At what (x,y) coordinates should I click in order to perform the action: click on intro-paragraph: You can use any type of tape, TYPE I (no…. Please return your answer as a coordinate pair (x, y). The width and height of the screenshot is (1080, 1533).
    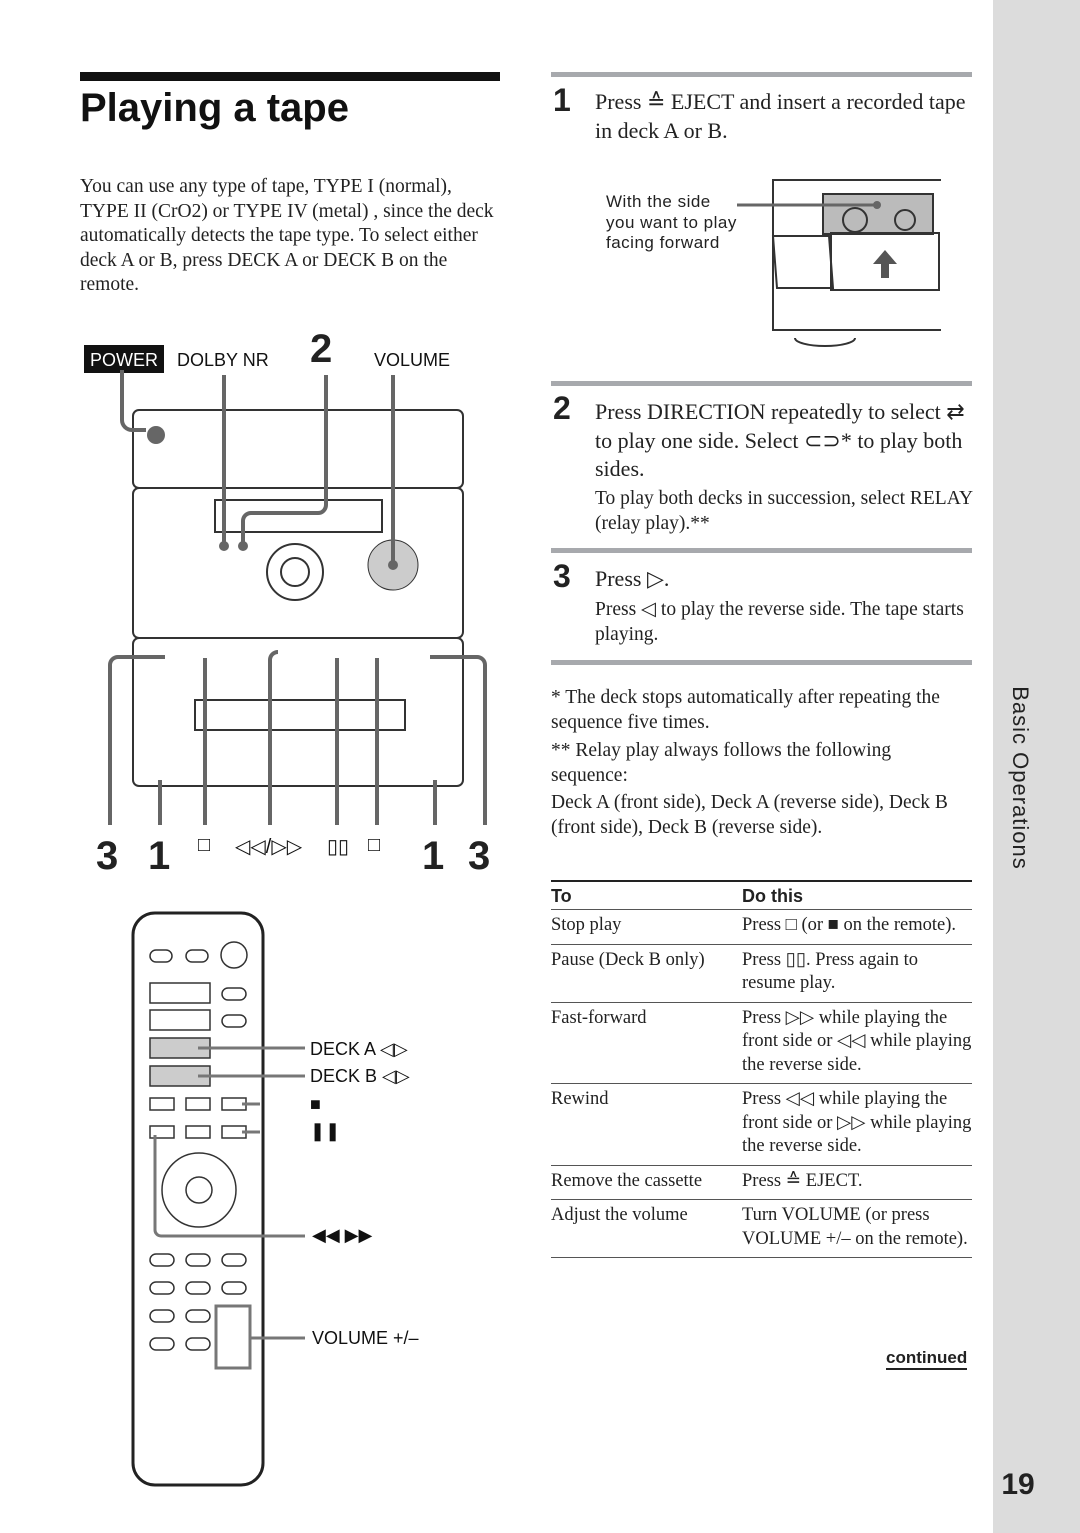
    Looking at the image, I should click on (287, 236).